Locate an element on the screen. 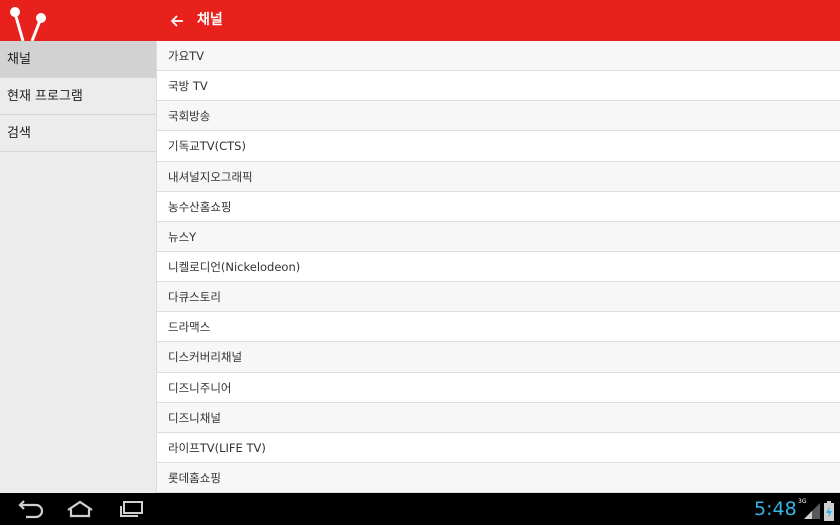 This screenshot has width=840, height=526. back-button is located at coordinates (177, 20).